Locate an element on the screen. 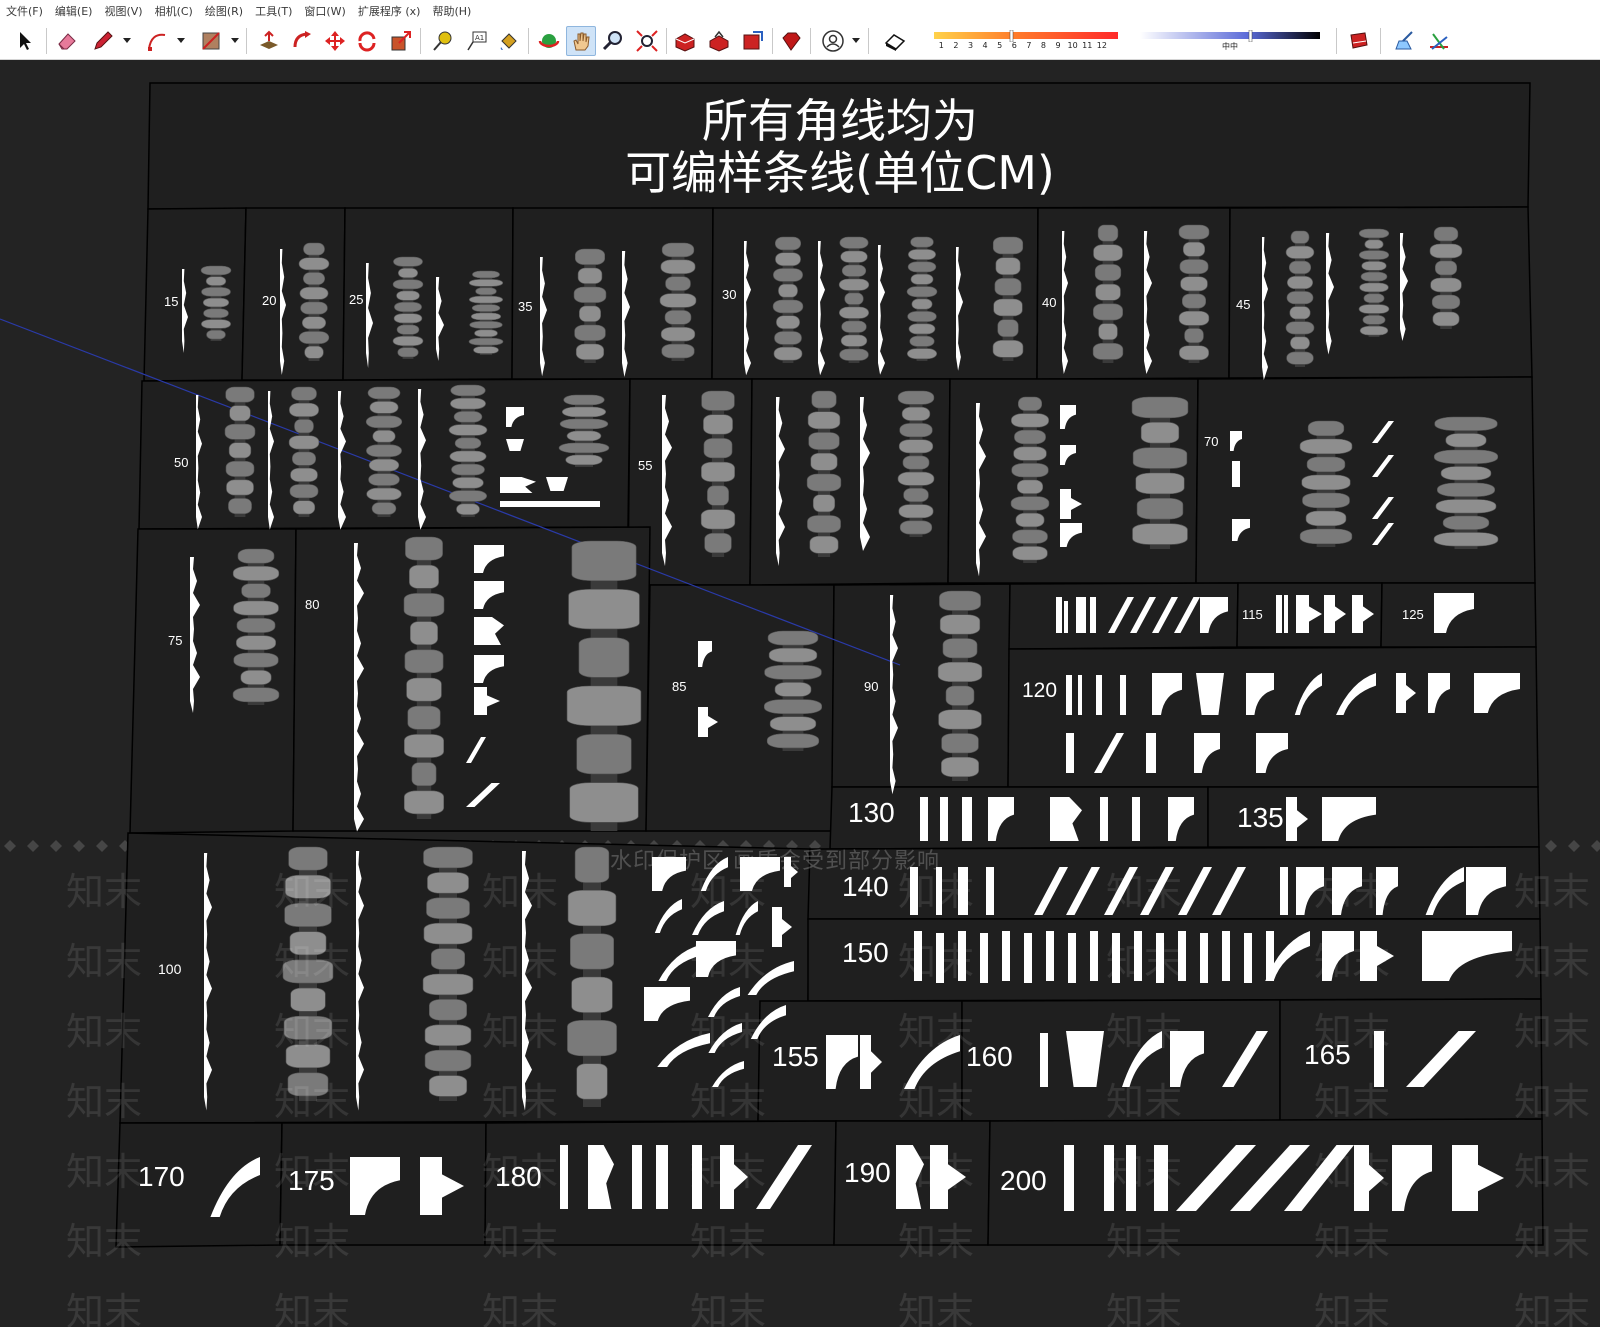 The width and height of the screenshot is (1600, 1327). tape-measure-tool-button is located at coordinates (443, 41).